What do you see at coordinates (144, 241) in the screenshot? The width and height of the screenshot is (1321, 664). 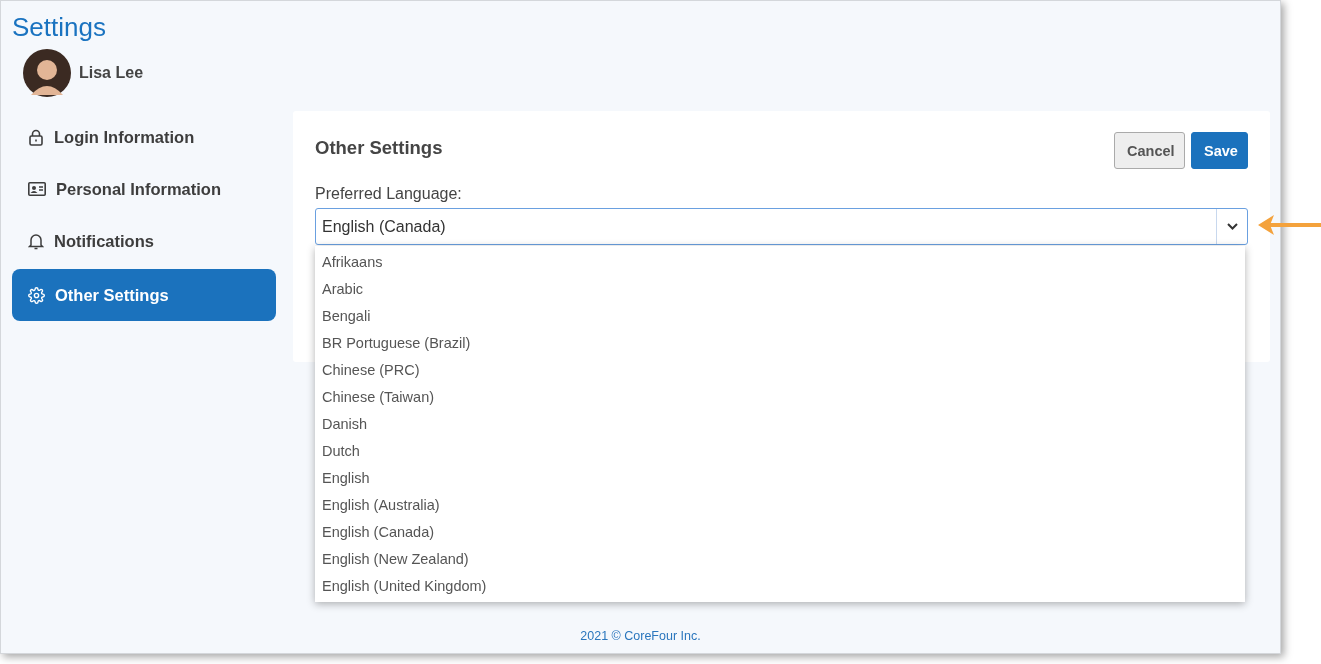 I see `sidebar-item: Notifications` at bounding box center [144, 241].